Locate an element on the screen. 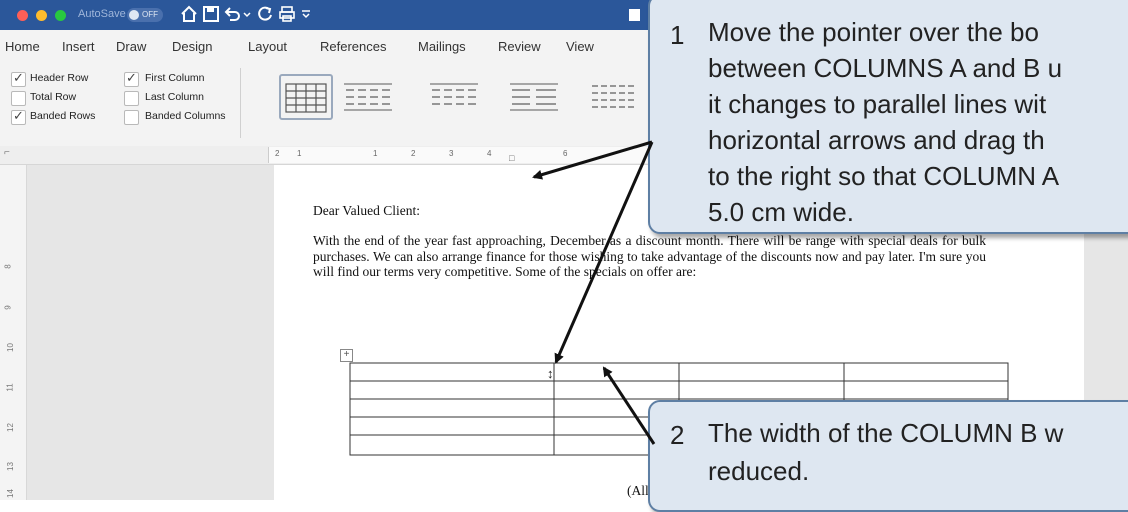 This screenshot has width=1128, height=512. ruler-number: 4 is located at coordinates (489, 153).